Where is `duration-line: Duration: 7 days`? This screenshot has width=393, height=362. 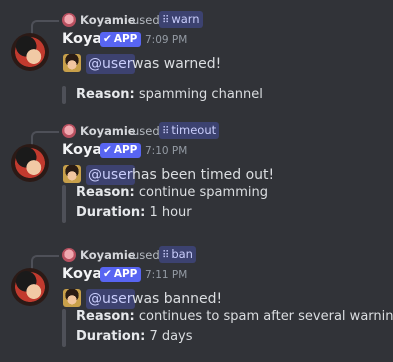 duration-line: Duration: 7 days is located at coordinates (134, 337).